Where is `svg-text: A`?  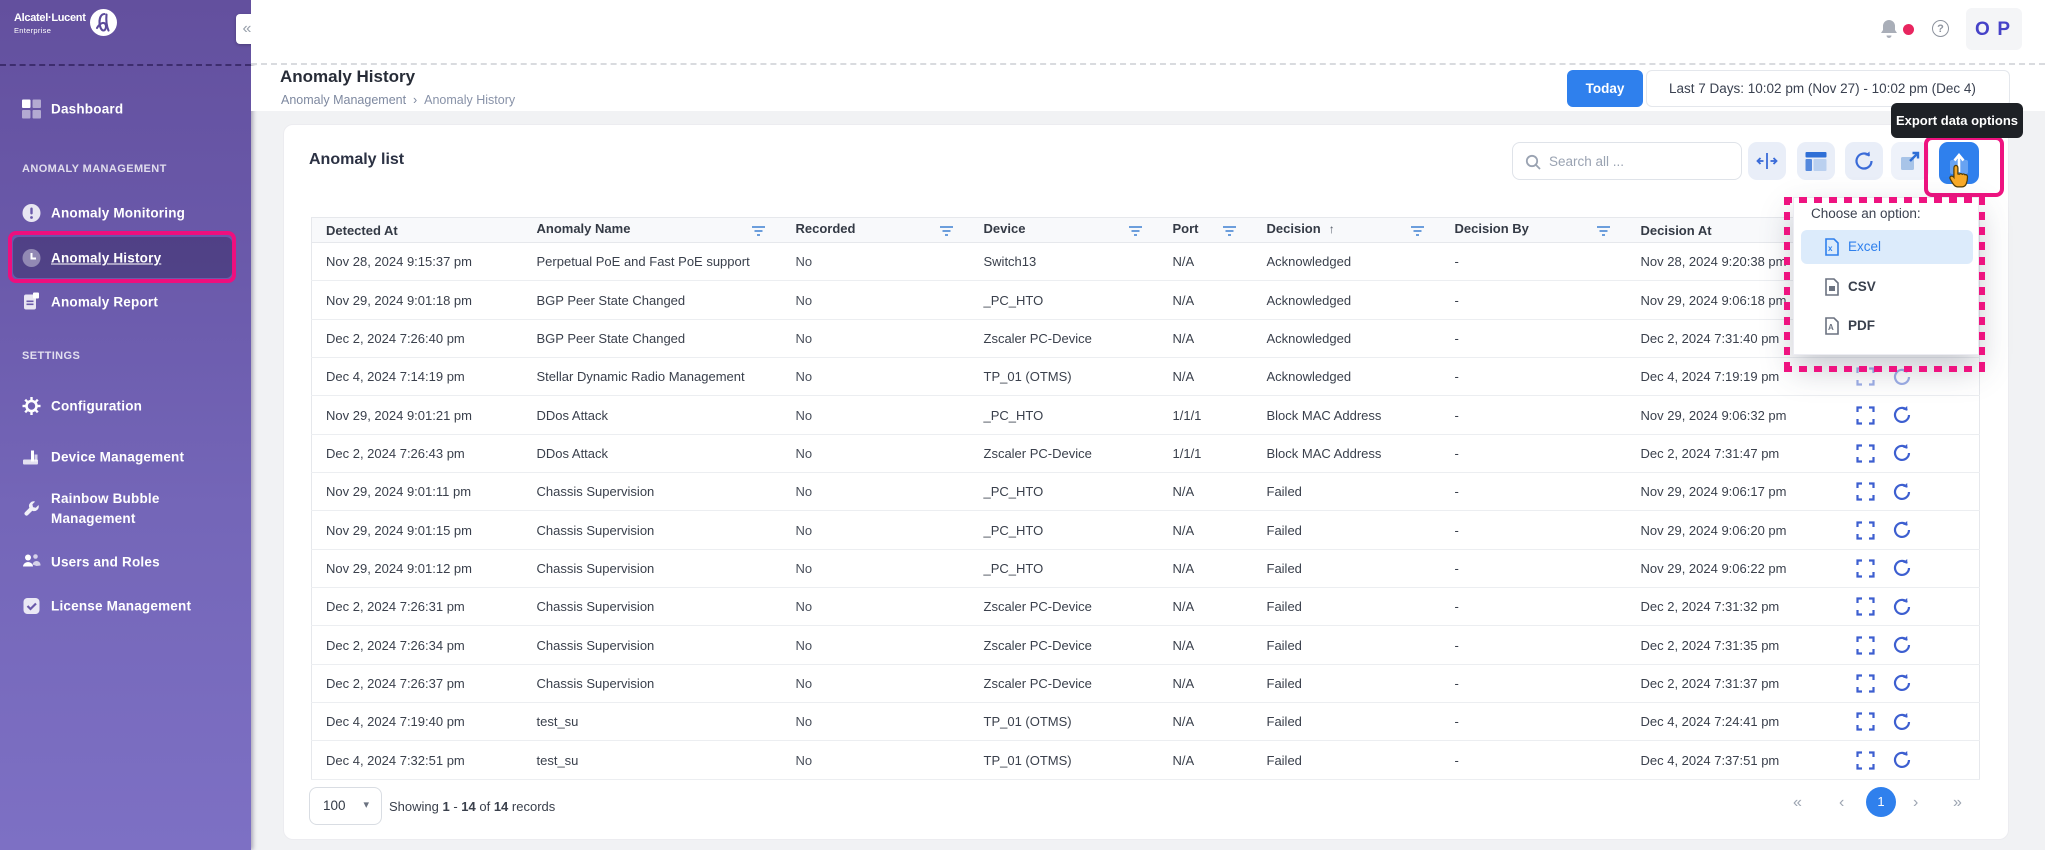
svg-text: A is located at coordinates (1831, 327).